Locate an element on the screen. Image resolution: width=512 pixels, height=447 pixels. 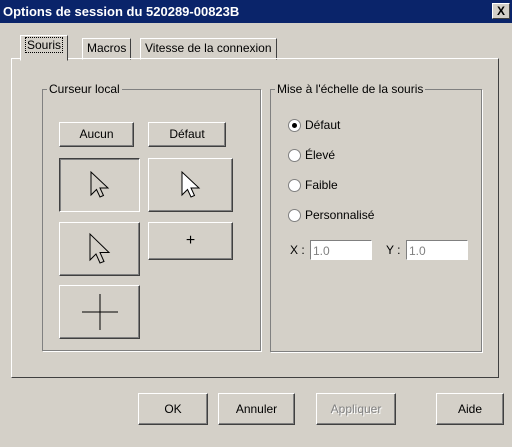
cursor-arrow-large-option is located at coordinates (99, 249).